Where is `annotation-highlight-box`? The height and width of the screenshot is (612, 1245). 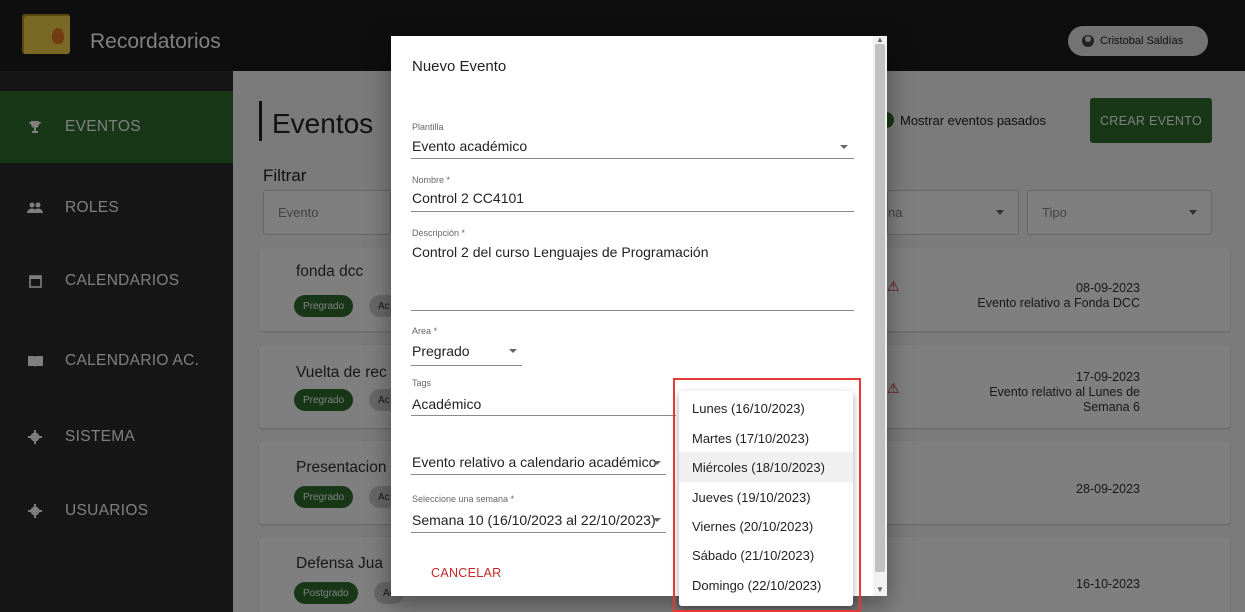
annotation-highlight-box is located at coordinates (767, 495).